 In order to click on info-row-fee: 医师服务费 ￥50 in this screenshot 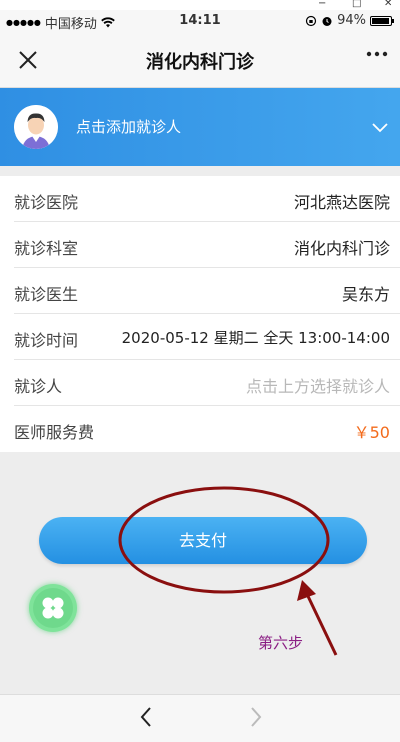, I will do `click(207, 429)`.